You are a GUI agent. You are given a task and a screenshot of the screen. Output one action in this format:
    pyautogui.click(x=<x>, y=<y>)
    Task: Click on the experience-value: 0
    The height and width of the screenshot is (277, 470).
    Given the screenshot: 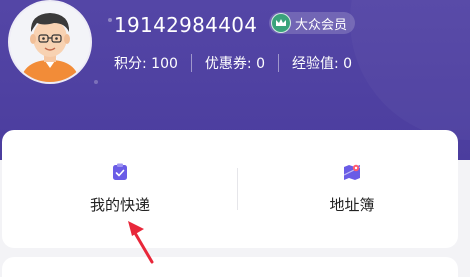 What is the action you would take?
    pyautogui.click(x=348, y=64)
    